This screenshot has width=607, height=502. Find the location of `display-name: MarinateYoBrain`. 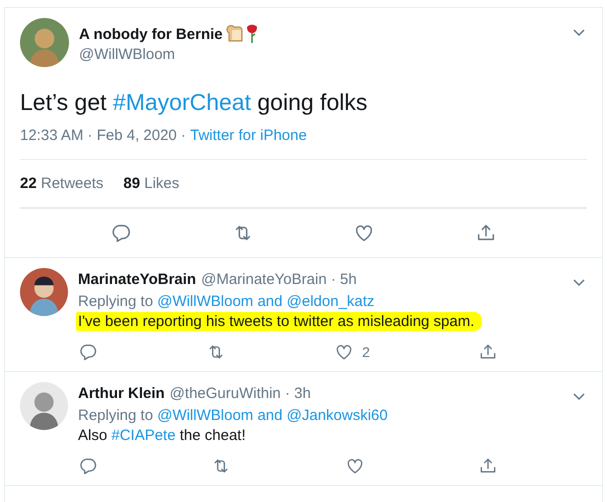

display-name: MarinateYoBrain is located at coordinates (137, 279).